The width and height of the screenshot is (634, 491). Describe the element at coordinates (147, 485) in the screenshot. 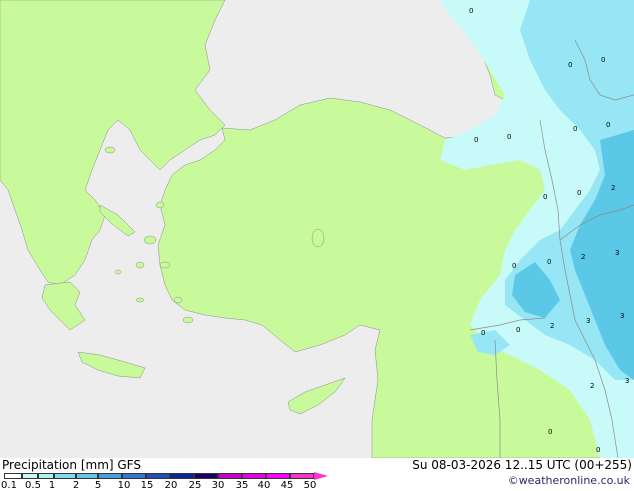

I see `legend-tick: 15` at that location.